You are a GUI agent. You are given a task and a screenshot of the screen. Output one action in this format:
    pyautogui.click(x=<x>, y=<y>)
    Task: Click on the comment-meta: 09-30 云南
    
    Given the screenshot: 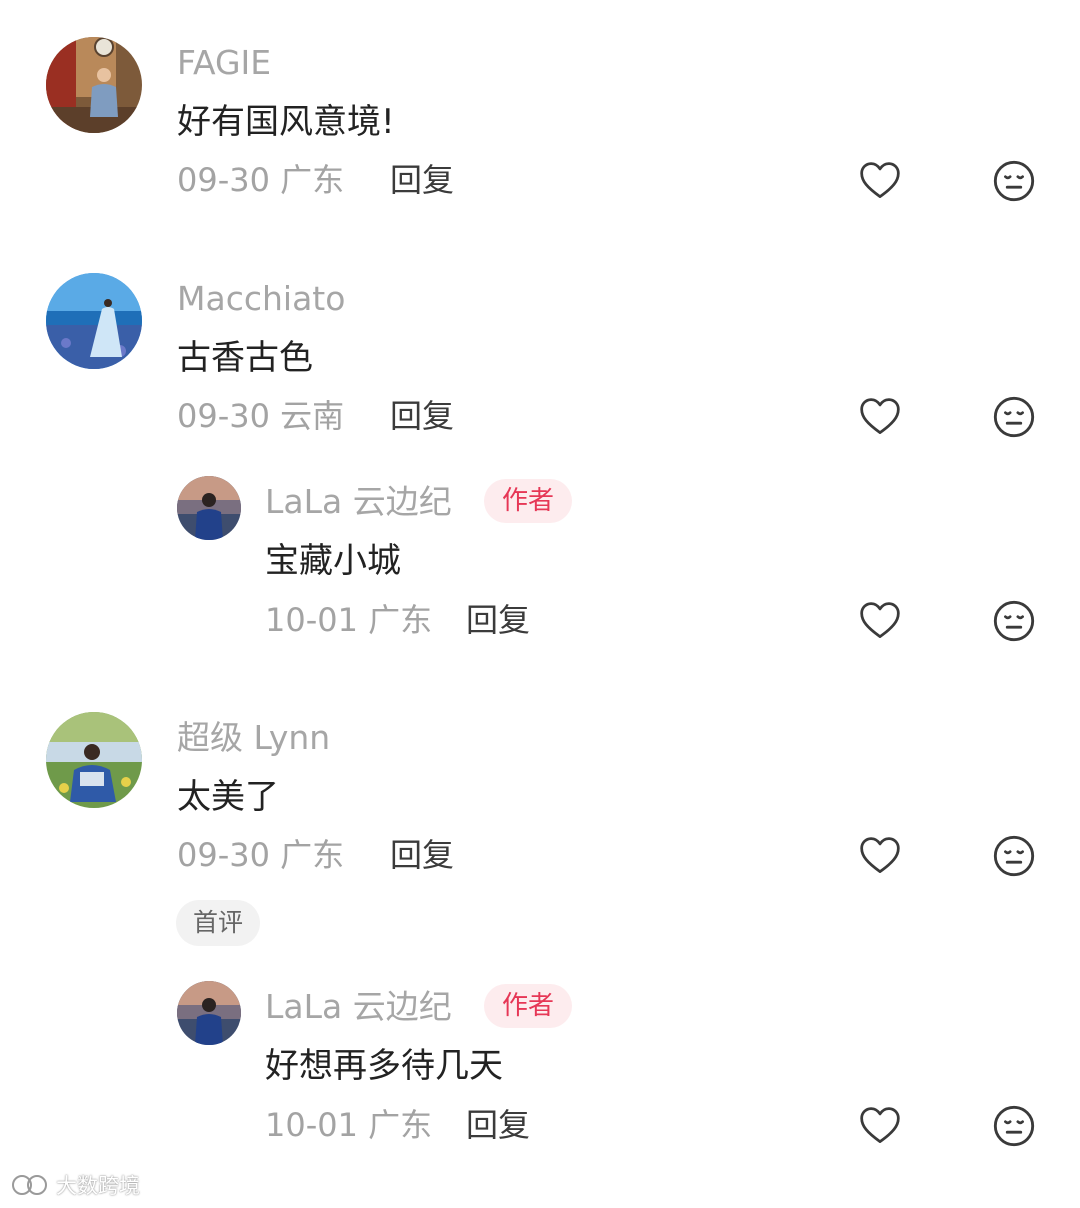 What is the action you would take?
    pyautogui.click(x=260, y=416)
    